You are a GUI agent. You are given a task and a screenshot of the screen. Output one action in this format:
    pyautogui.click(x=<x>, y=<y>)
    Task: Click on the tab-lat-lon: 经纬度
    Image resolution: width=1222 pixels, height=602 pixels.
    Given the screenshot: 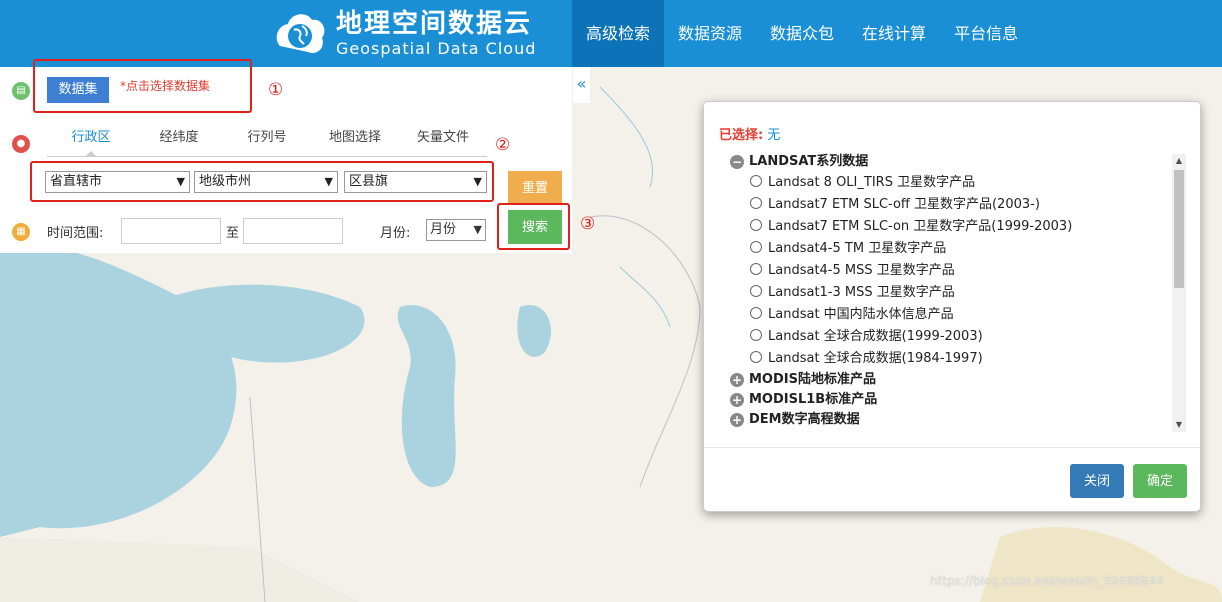 What is the action you would take?
    pyautogui.click(x=179, y=141)
    